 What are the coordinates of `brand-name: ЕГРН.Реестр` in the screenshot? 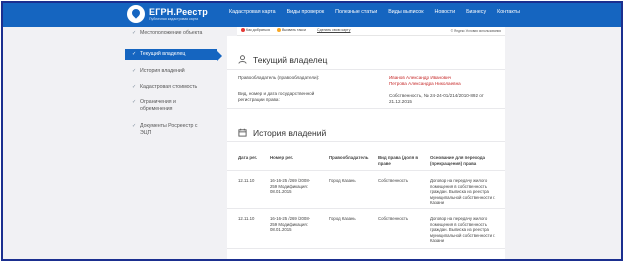 It's located at (178, 12).